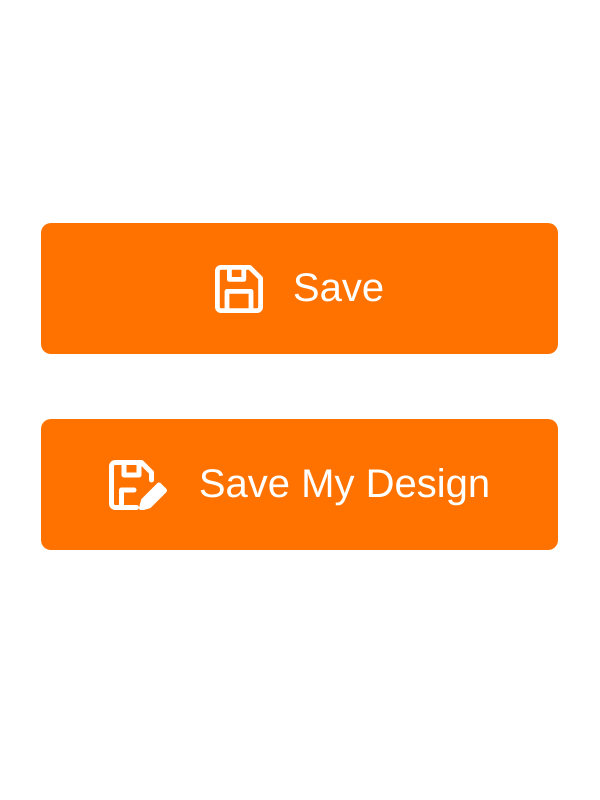 This screenshot has width=600, height=800. Describe the element at coordinates (299, 288) in the screenshot. I see `save-button: Save` at that location.